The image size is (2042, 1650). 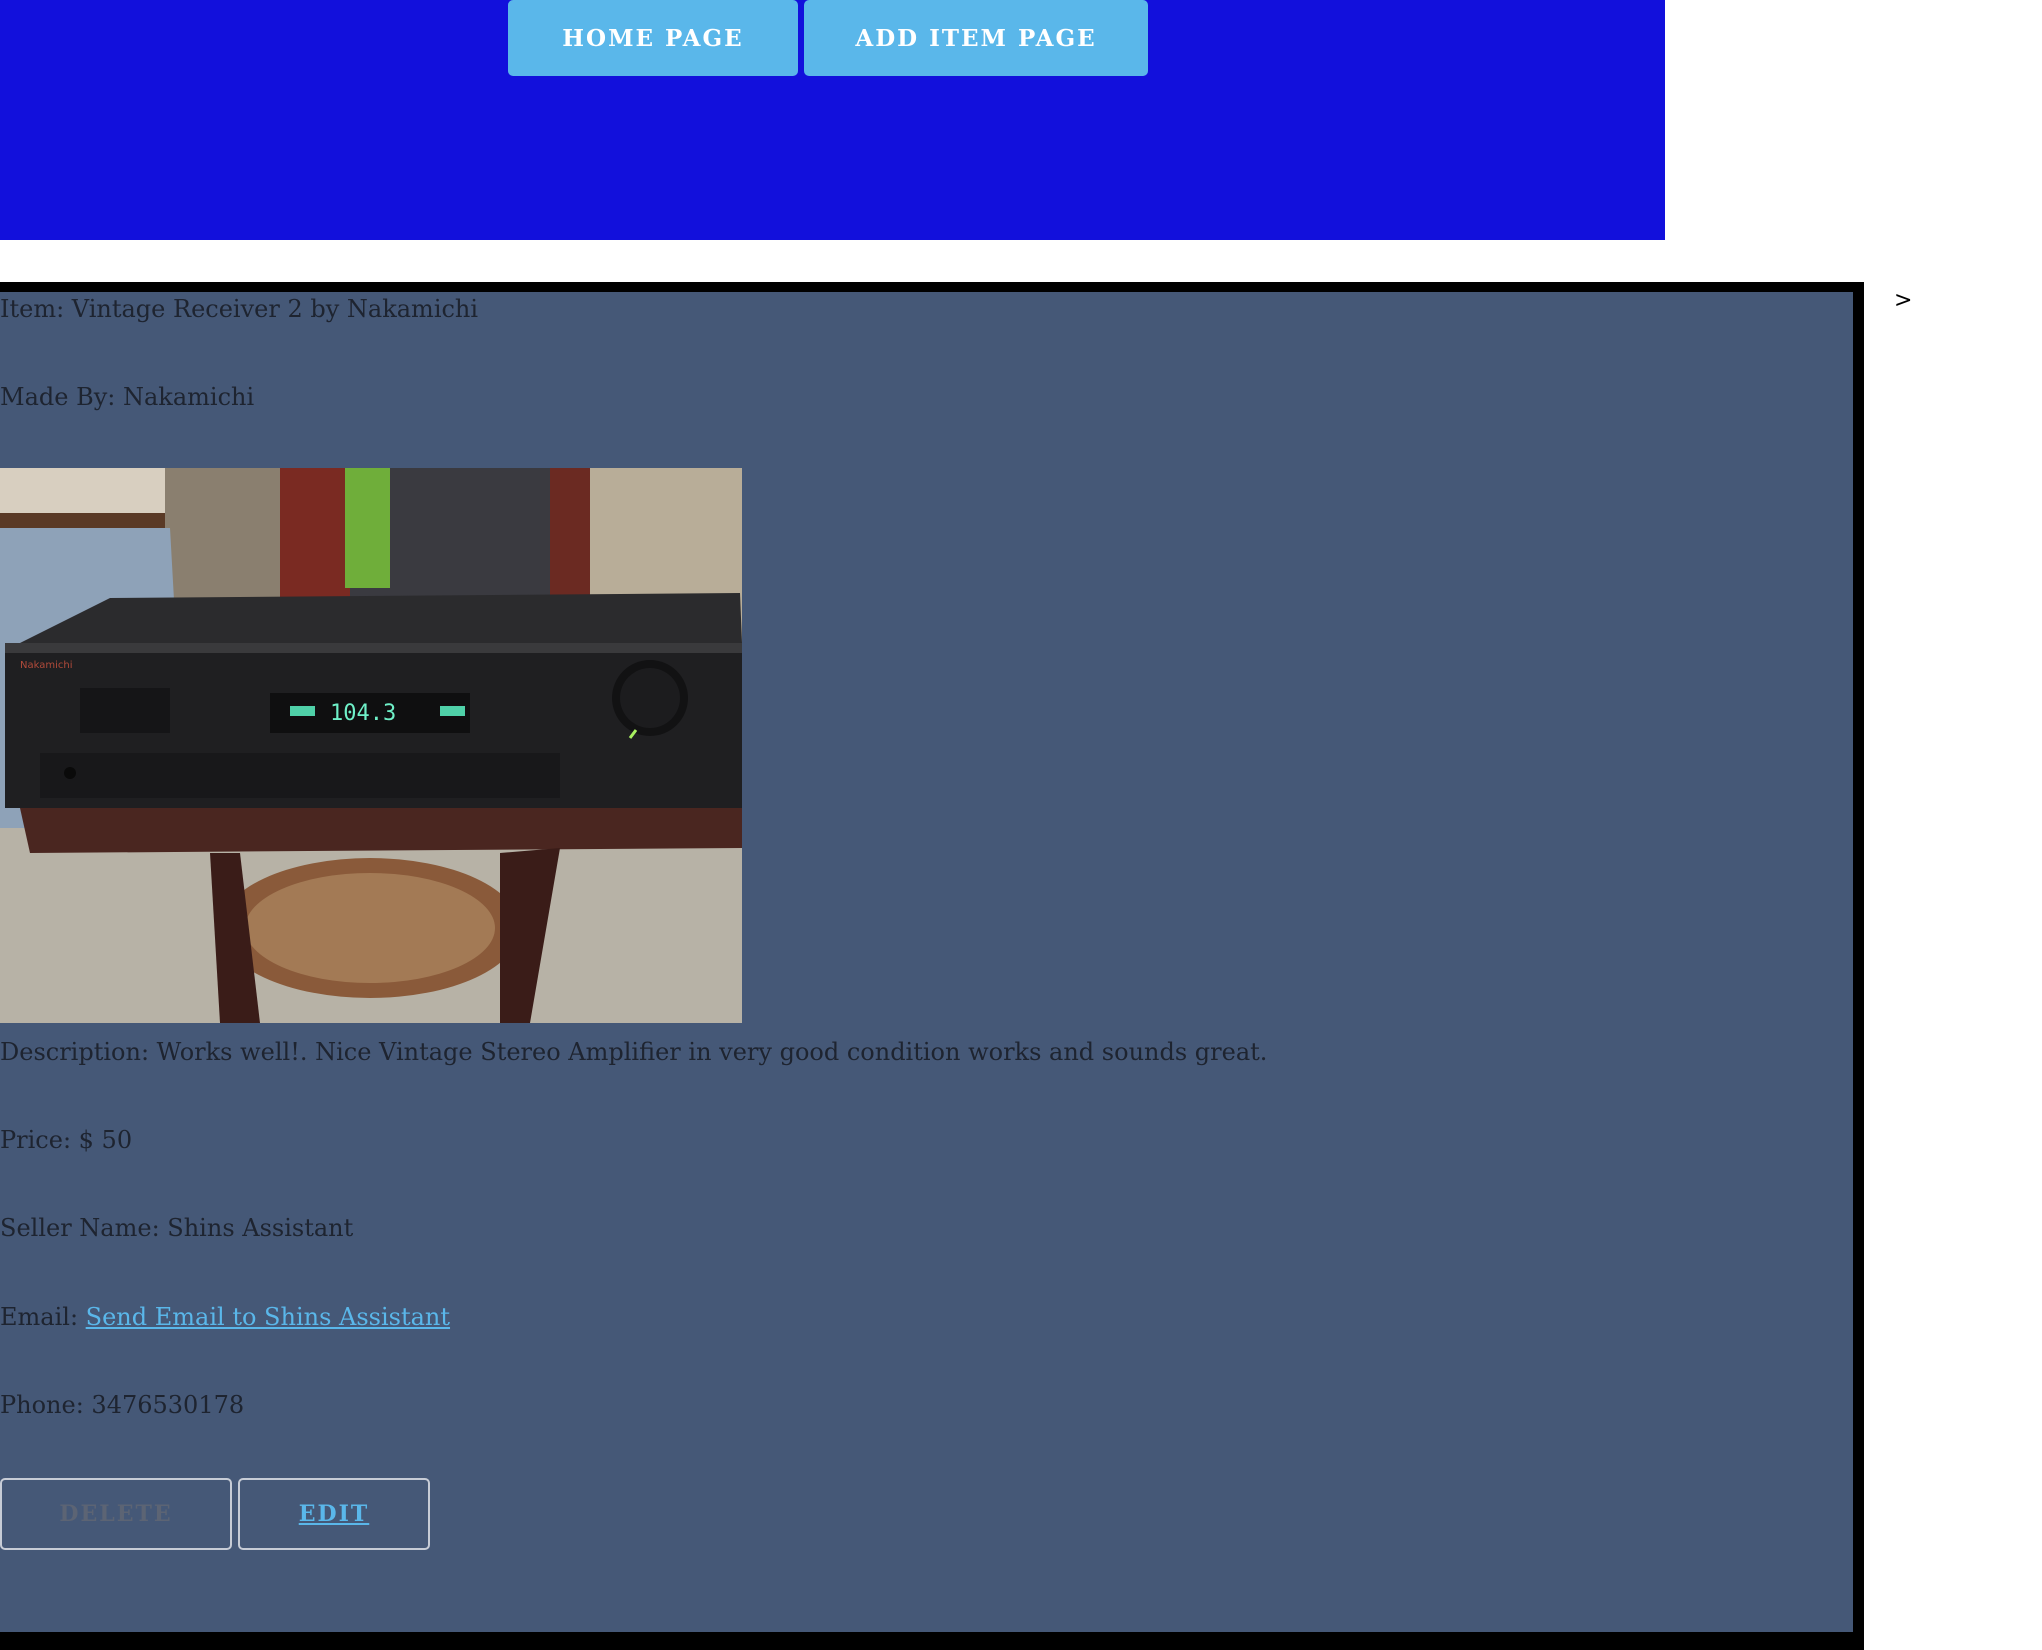 What do you see at coordinates (122, 1405) in the screenshot?
I see `phone-number: Phone: 3476530178` at bounding box center [122, 1405].